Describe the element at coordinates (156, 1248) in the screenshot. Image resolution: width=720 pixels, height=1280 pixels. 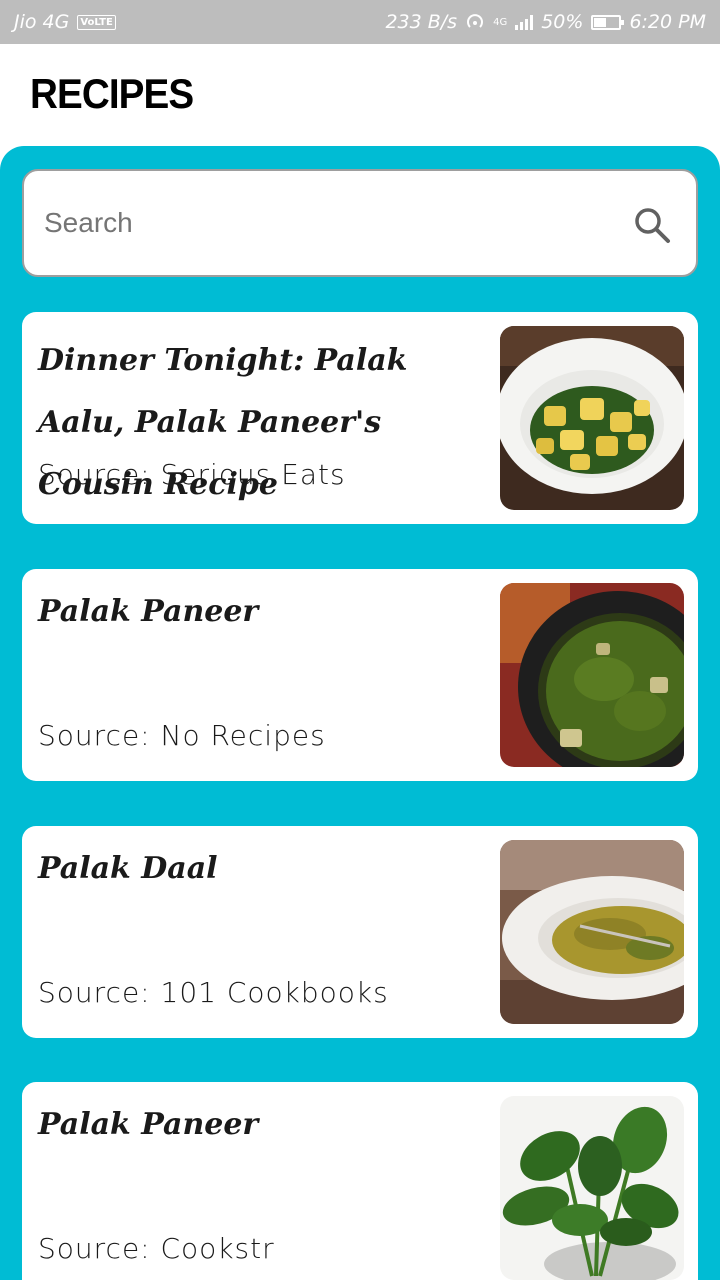
I see `recipe-source: Source: Cookstr` at that location.